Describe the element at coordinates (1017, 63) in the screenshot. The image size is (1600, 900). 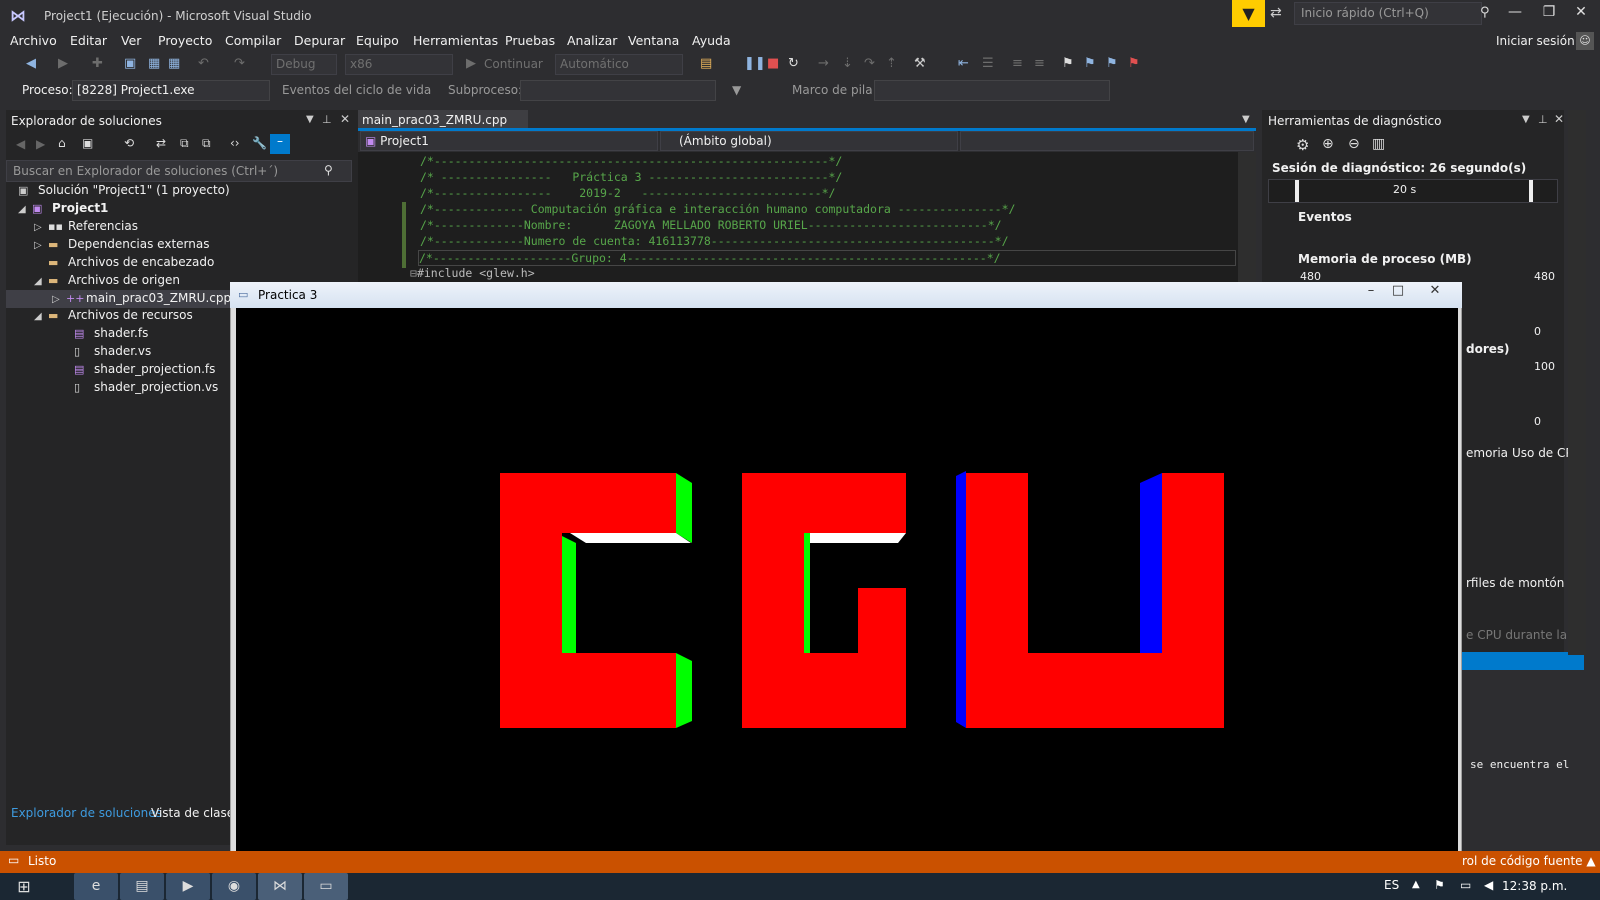
I see `comment-icon: ≡` at that location.